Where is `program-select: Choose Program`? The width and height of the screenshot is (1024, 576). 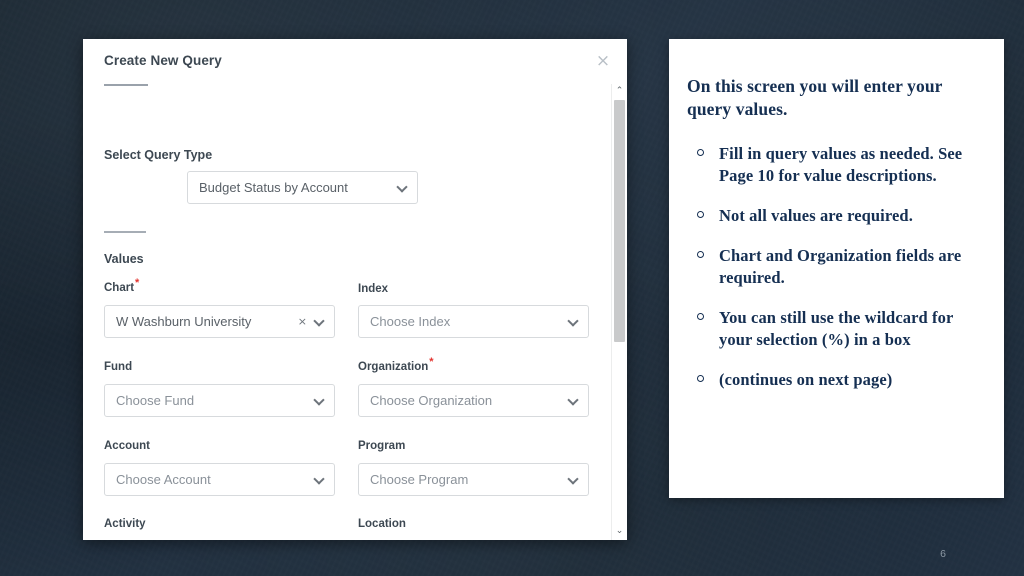 program-select: Choose Program is located at coordinates (473, 479).